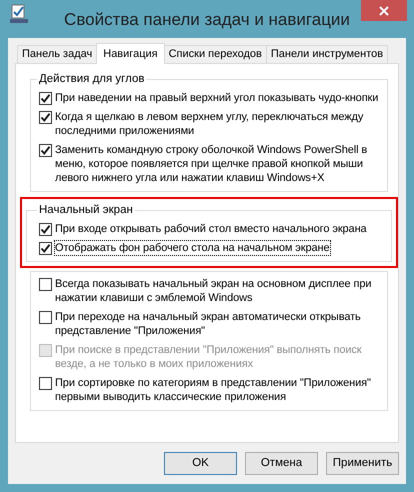 Image resolution: width=414 pixels, height=492 pixels. Describe the element at coordinates (219, 124) in the screenshot. I see `checkbox-label: Когда я щелкаю в левом верхнем углу, переключаться между последними приложениями` at that location.